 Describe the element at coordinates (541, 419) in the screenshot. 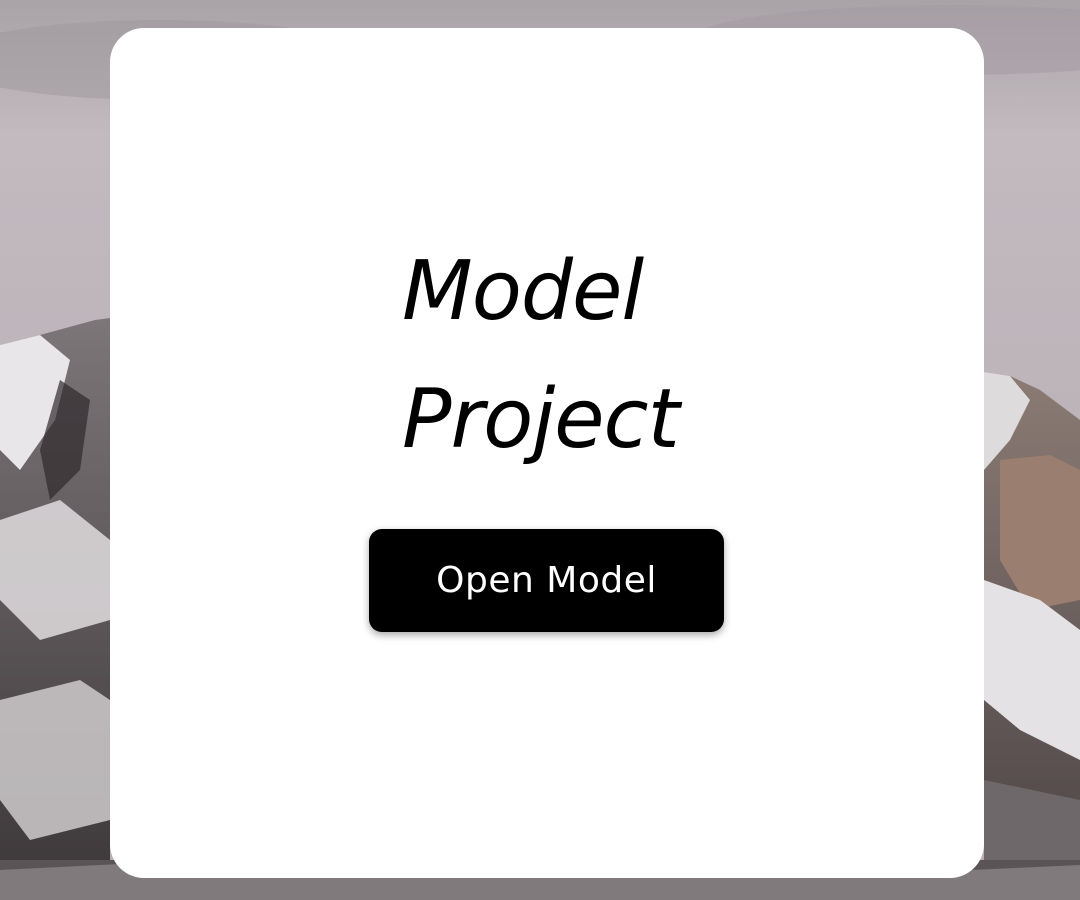

I see `project-title-line2: Project` at that location.